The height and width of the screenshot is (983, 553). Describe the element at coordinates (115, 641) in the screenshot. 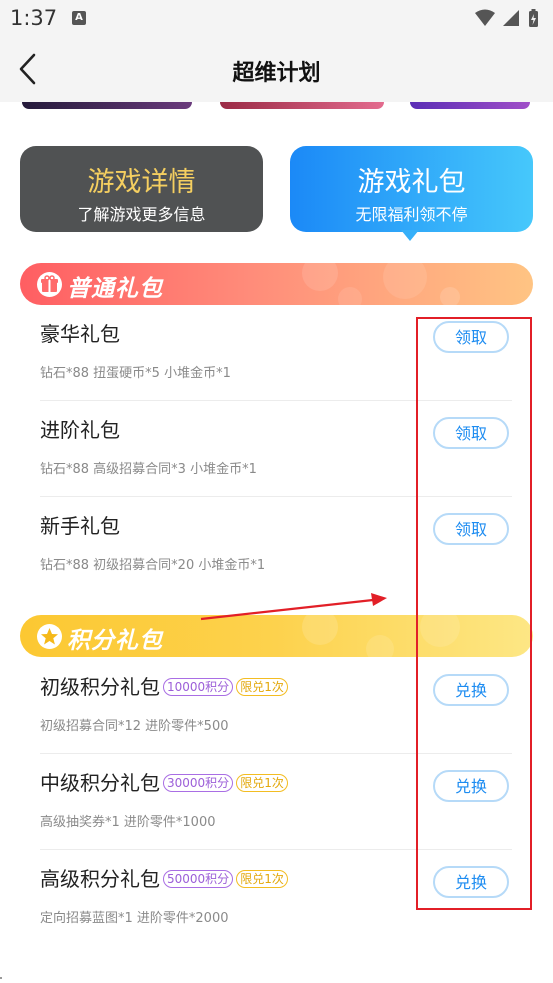

I see `section-title: 积分礼包` at that location.